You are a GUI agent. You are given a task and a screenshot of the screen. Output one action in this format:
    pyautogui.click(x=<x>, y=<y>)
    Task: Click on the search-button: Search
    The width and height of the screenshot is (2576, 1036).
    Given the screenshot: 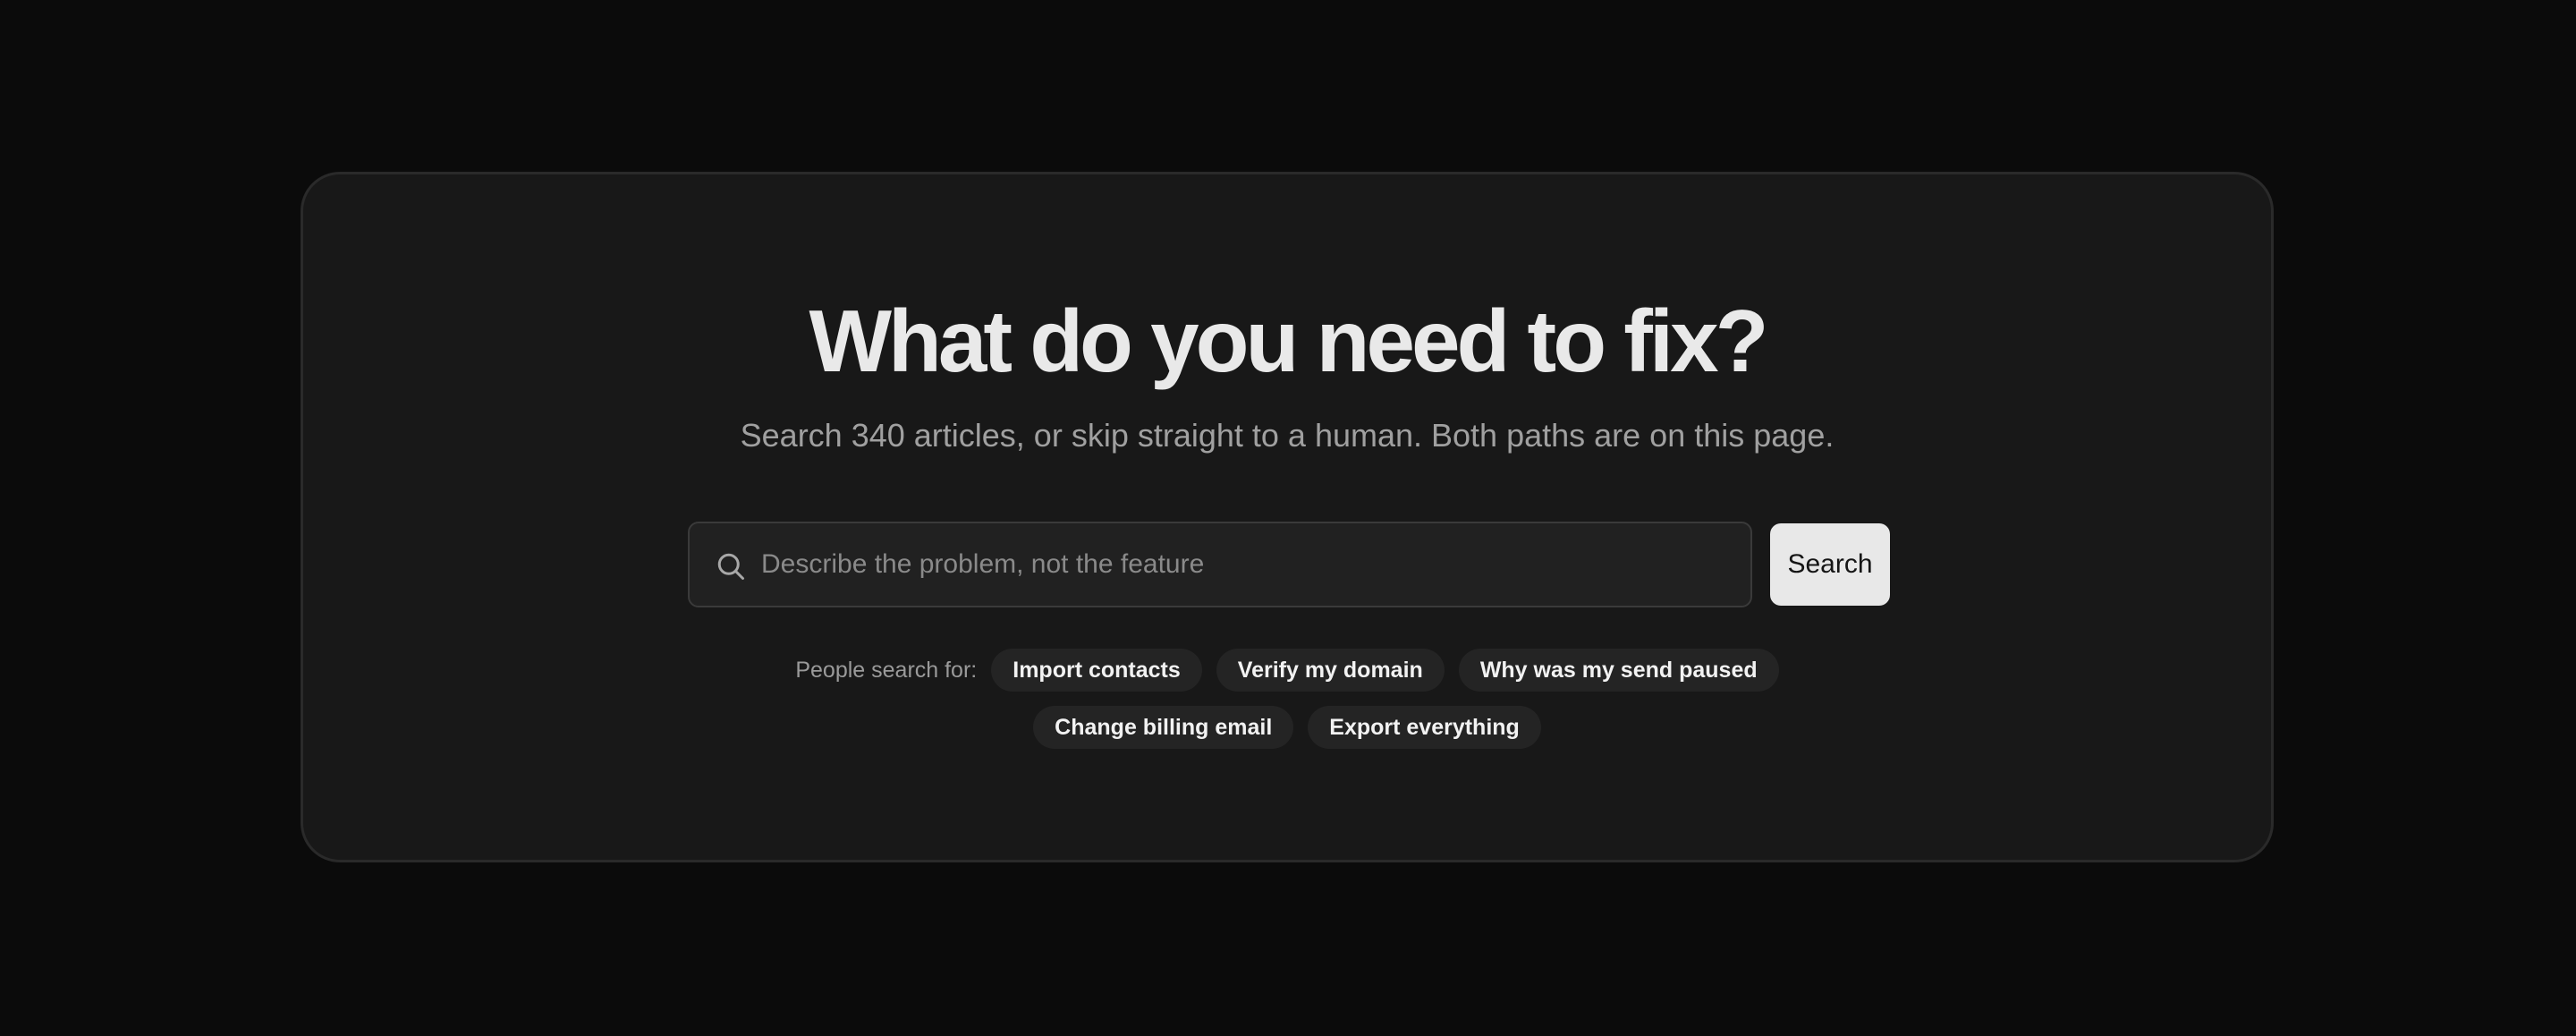 What is the action you would take?
    pyautogui.click(x=1830, y=564)
    